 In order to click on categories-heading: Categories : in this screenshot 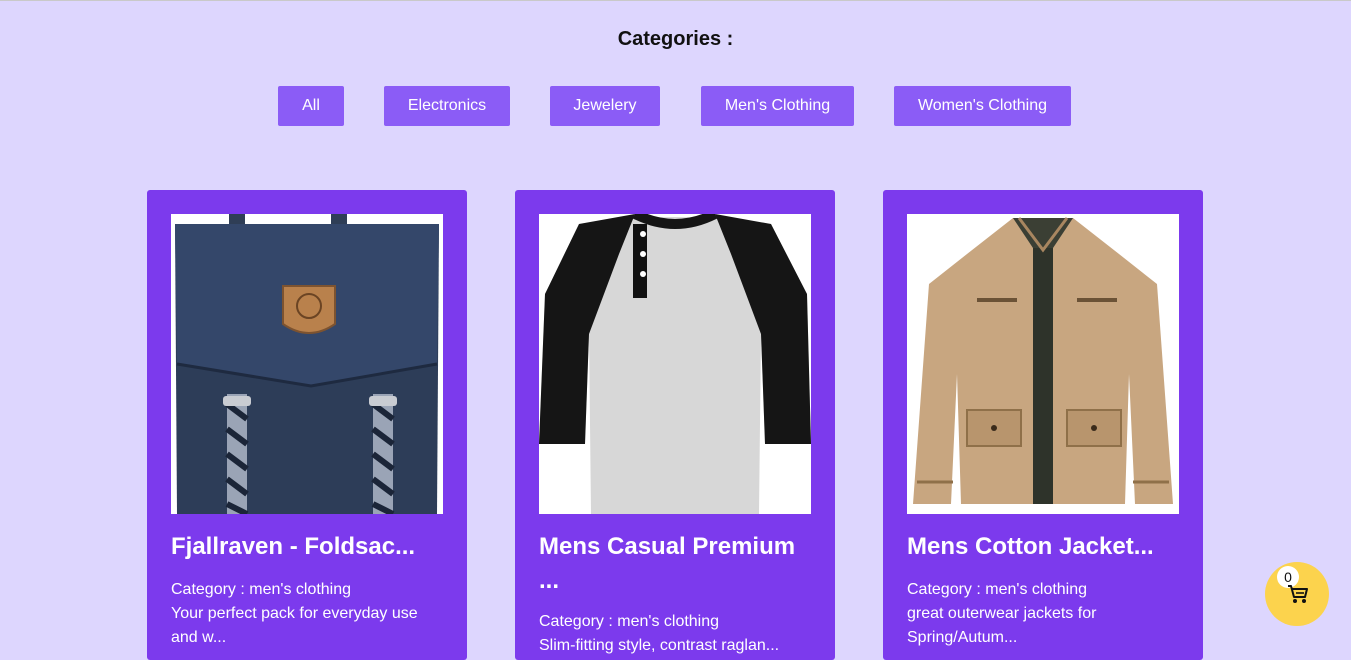, I will do `click(675, 39)`.